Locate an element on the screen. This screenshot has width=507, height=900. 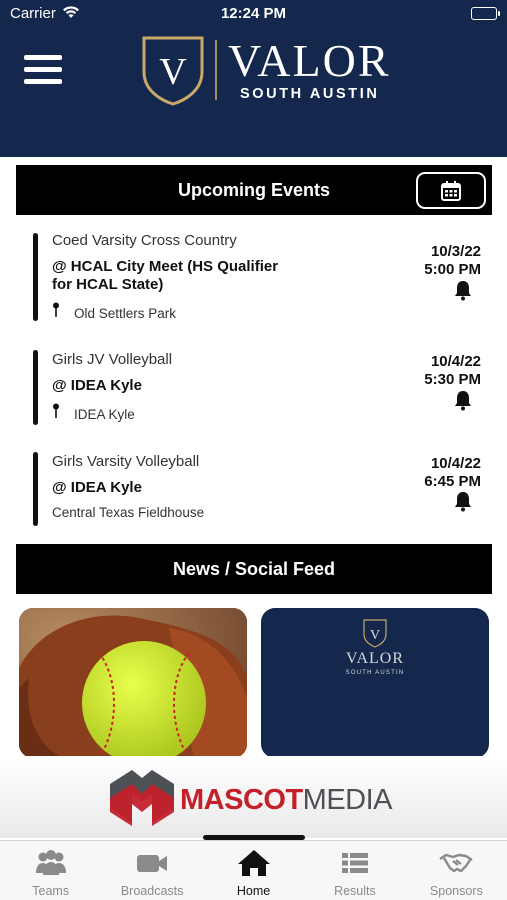
shield-letter: V is located at coordinates (173, 72).